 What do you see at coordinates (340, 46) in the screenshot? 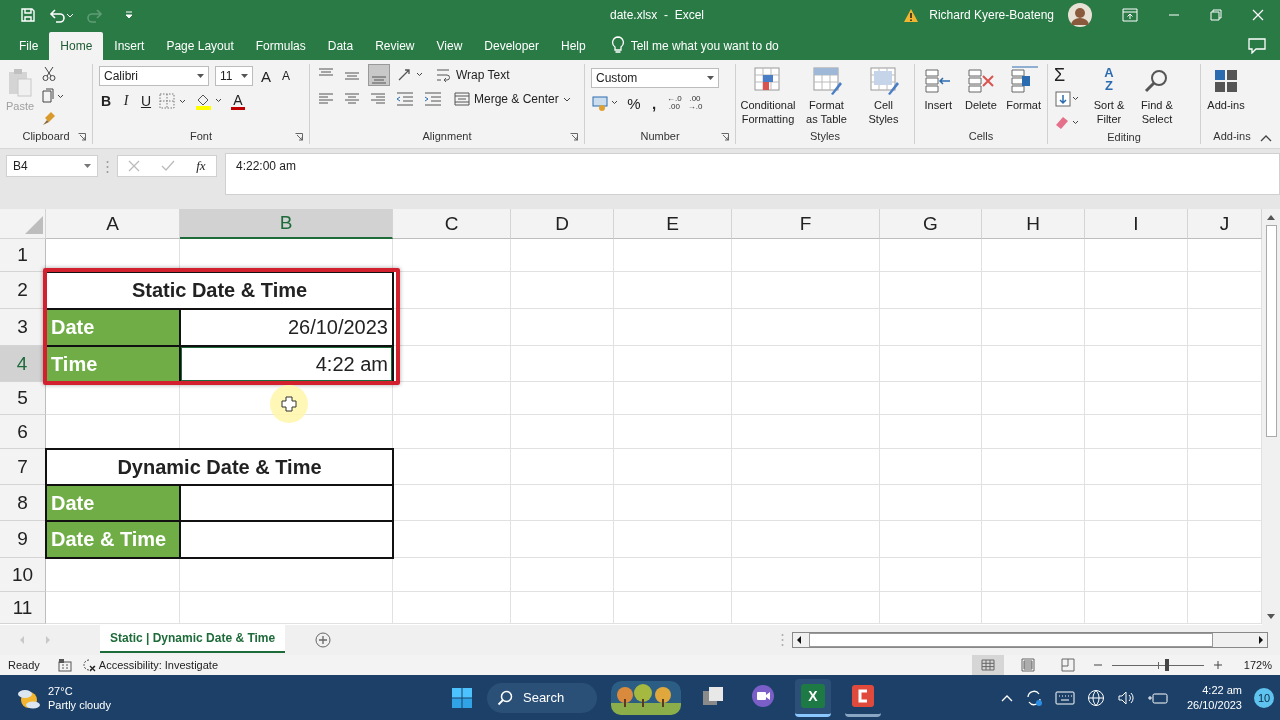
I see `ribbon-tab: Data` at bounding box center [340, 46].